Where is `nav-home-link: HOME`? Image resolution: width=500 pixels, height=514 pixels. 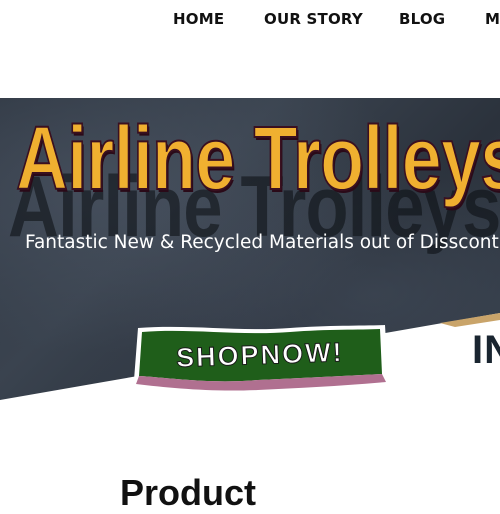
nav-home-link: HOME is located at coordinates (198, 19).